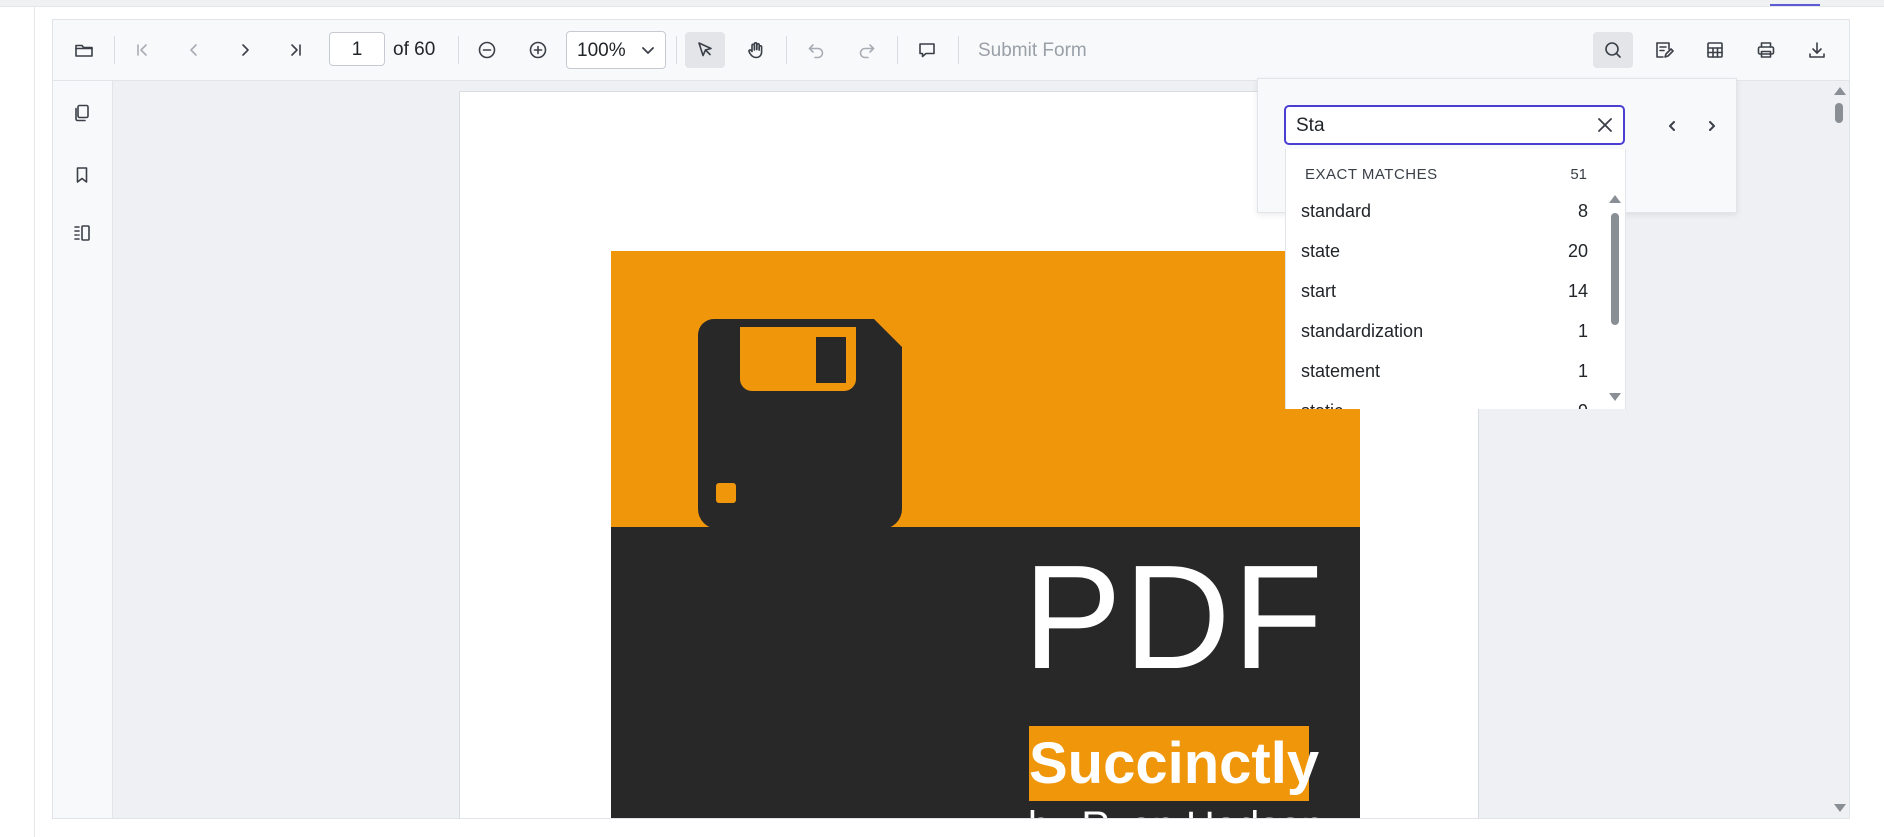 The height and width of the screenshot is (837, 1884). Describe the element at coordinates (1578, 174) in the screenshot. I see `total-match-count: 51` at that location.